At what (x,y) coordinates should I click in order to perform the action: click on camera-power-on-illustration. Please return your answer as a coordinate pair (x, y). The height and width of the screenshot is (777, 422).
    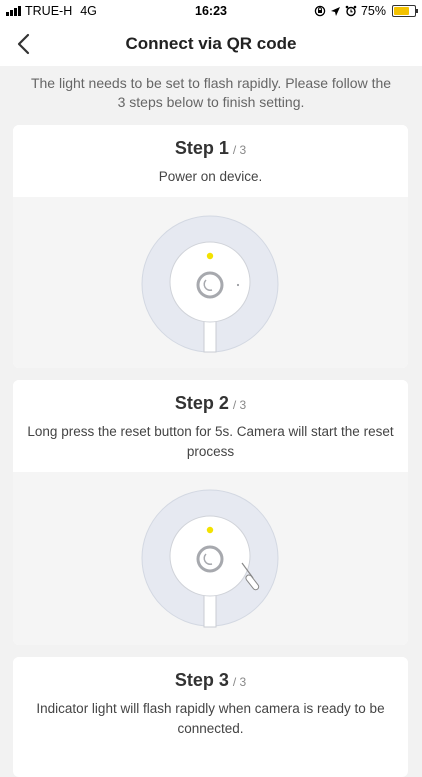
    Looking at the image, I should click on (210, 284).